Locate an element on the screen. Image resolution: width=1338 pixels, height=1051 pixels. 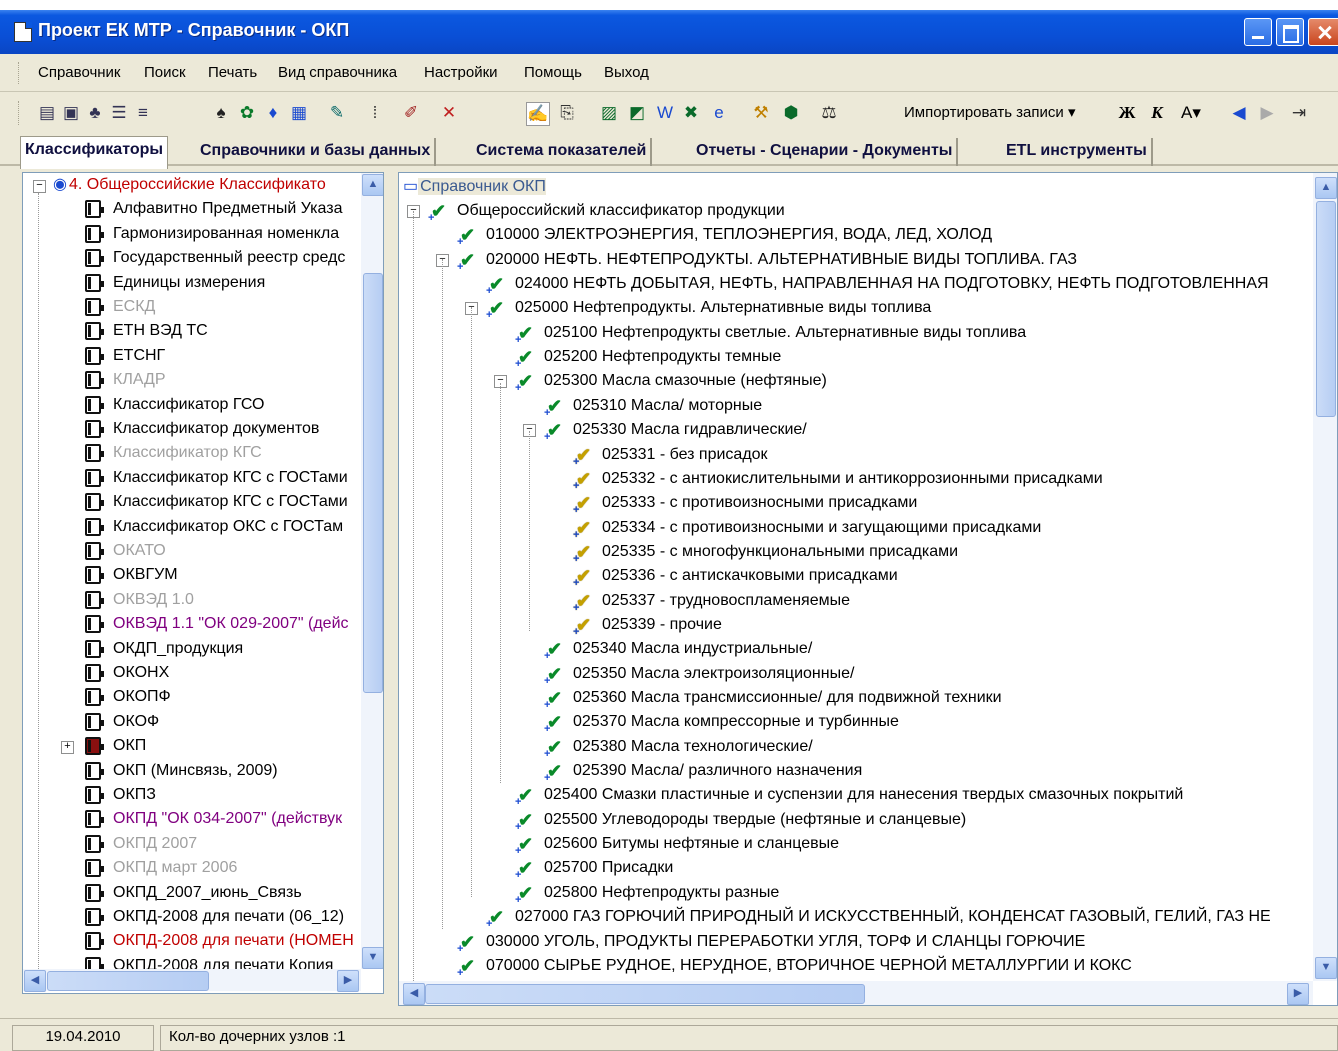
highlight-icon: ✍ is located at coordinates (538, 114).